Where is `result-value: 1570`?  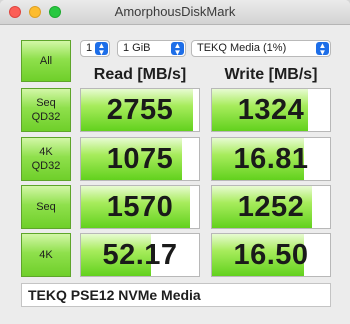 result-value: 1570 is located at coordinates (140, 206).